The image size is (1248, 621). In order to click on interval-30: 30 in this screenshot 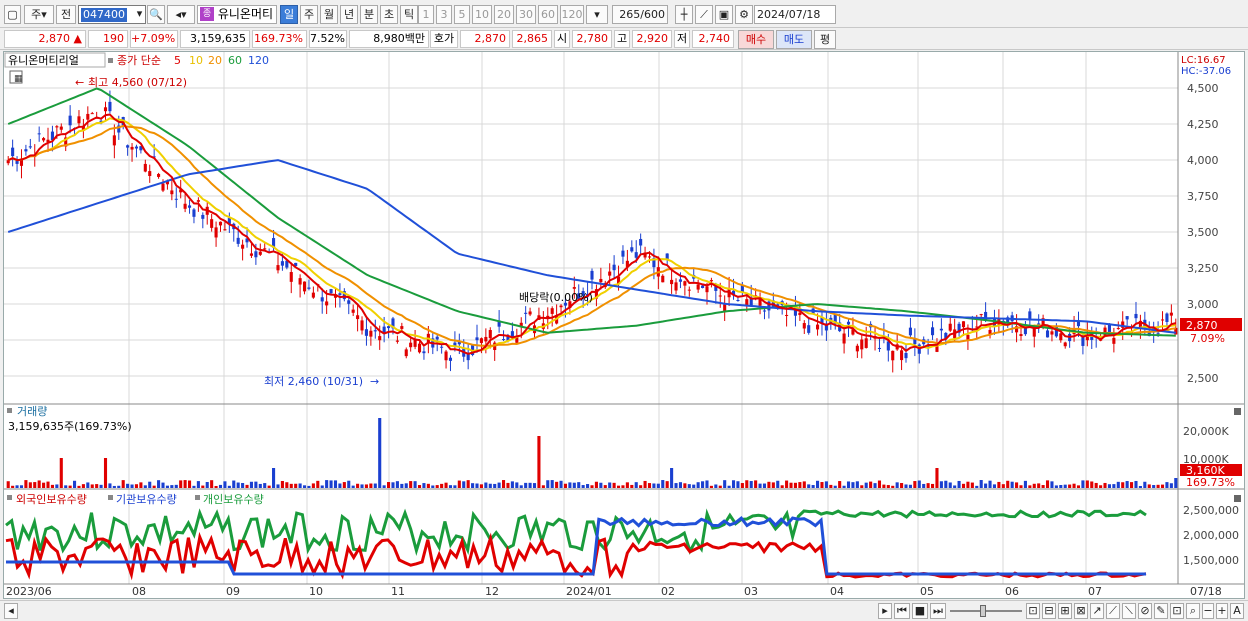, I will do `click(526, 14)`.